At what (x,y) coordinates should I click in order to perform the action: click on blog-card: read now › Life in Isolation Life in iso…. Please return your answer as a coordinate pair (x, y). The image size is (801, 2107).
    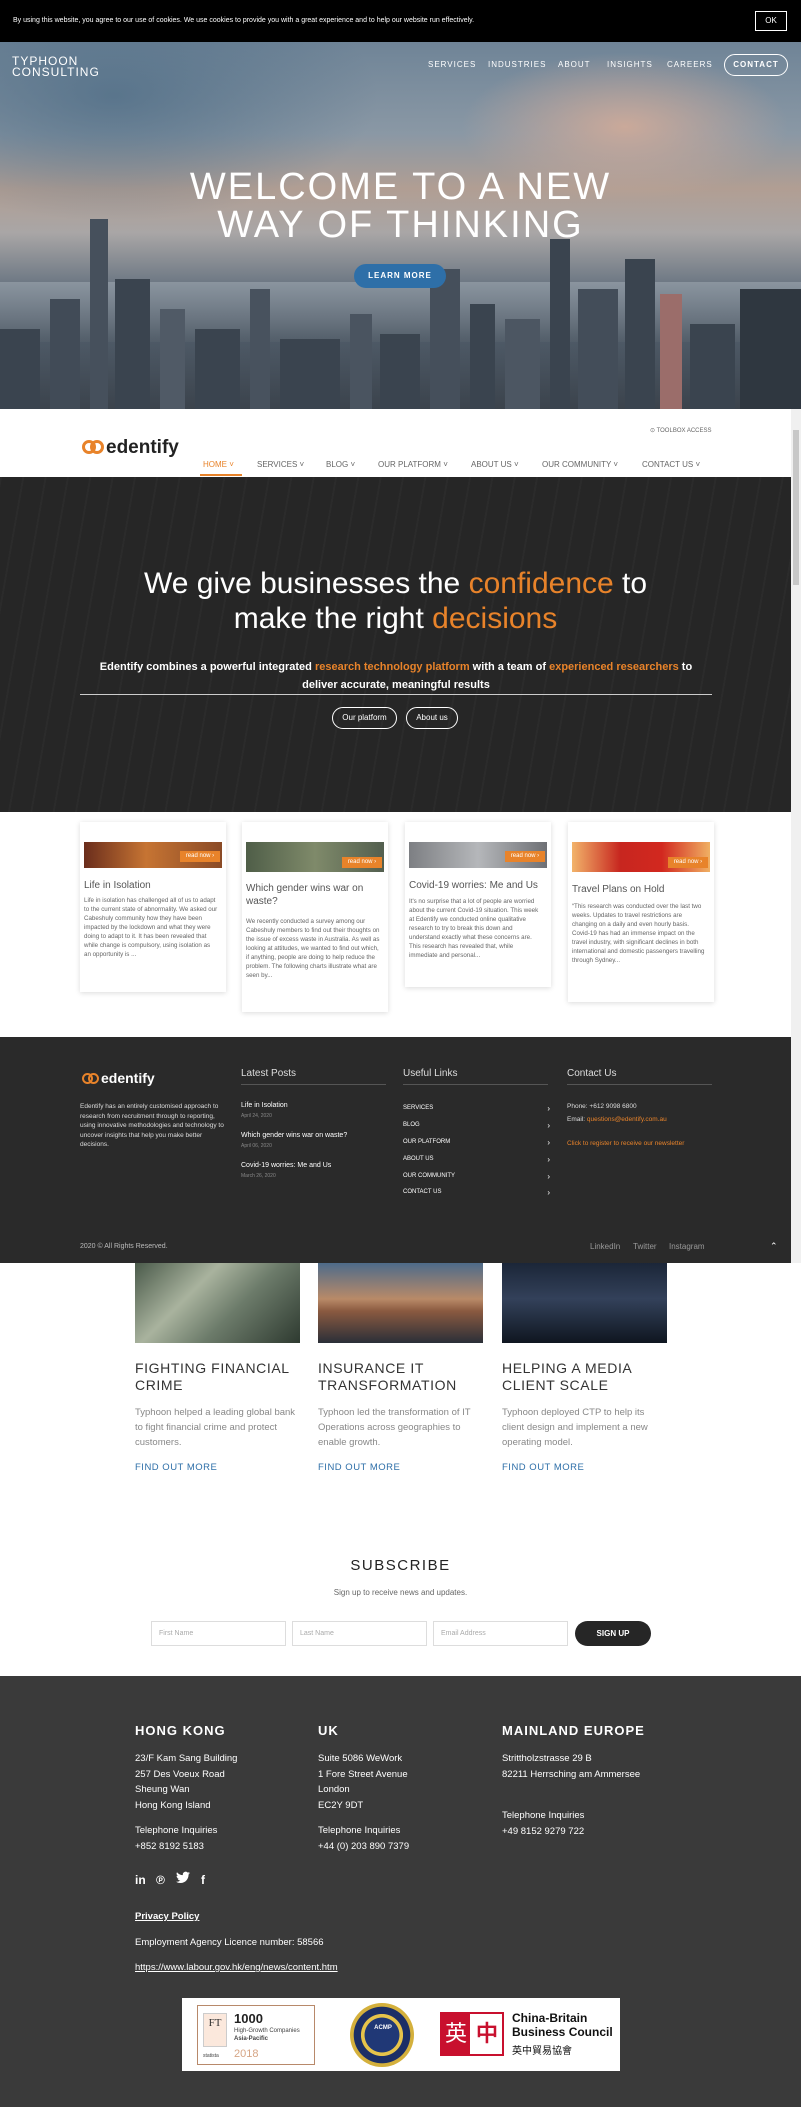
    Looking at the image, I should click on (153, 907).